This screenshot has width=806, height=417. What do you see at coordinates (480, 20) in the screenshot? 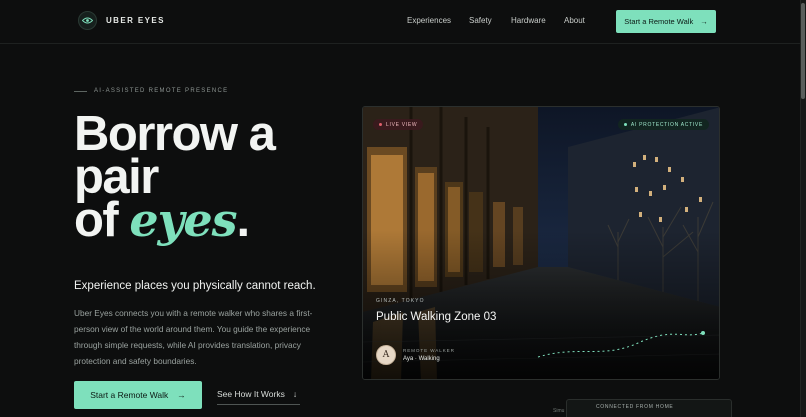
I see `nav-link-safety: Safety` at bounding box center [480, 20].